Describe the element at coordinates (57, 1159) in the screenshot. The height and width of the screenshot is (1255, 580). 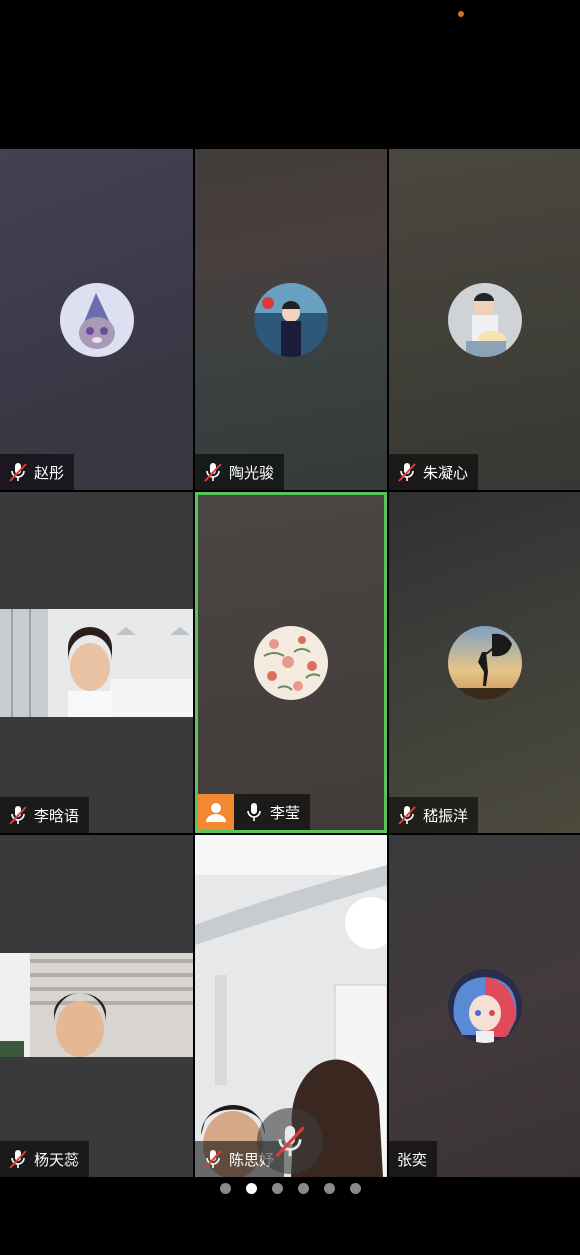
I see `participant-name: 杨天蕊` at that location.